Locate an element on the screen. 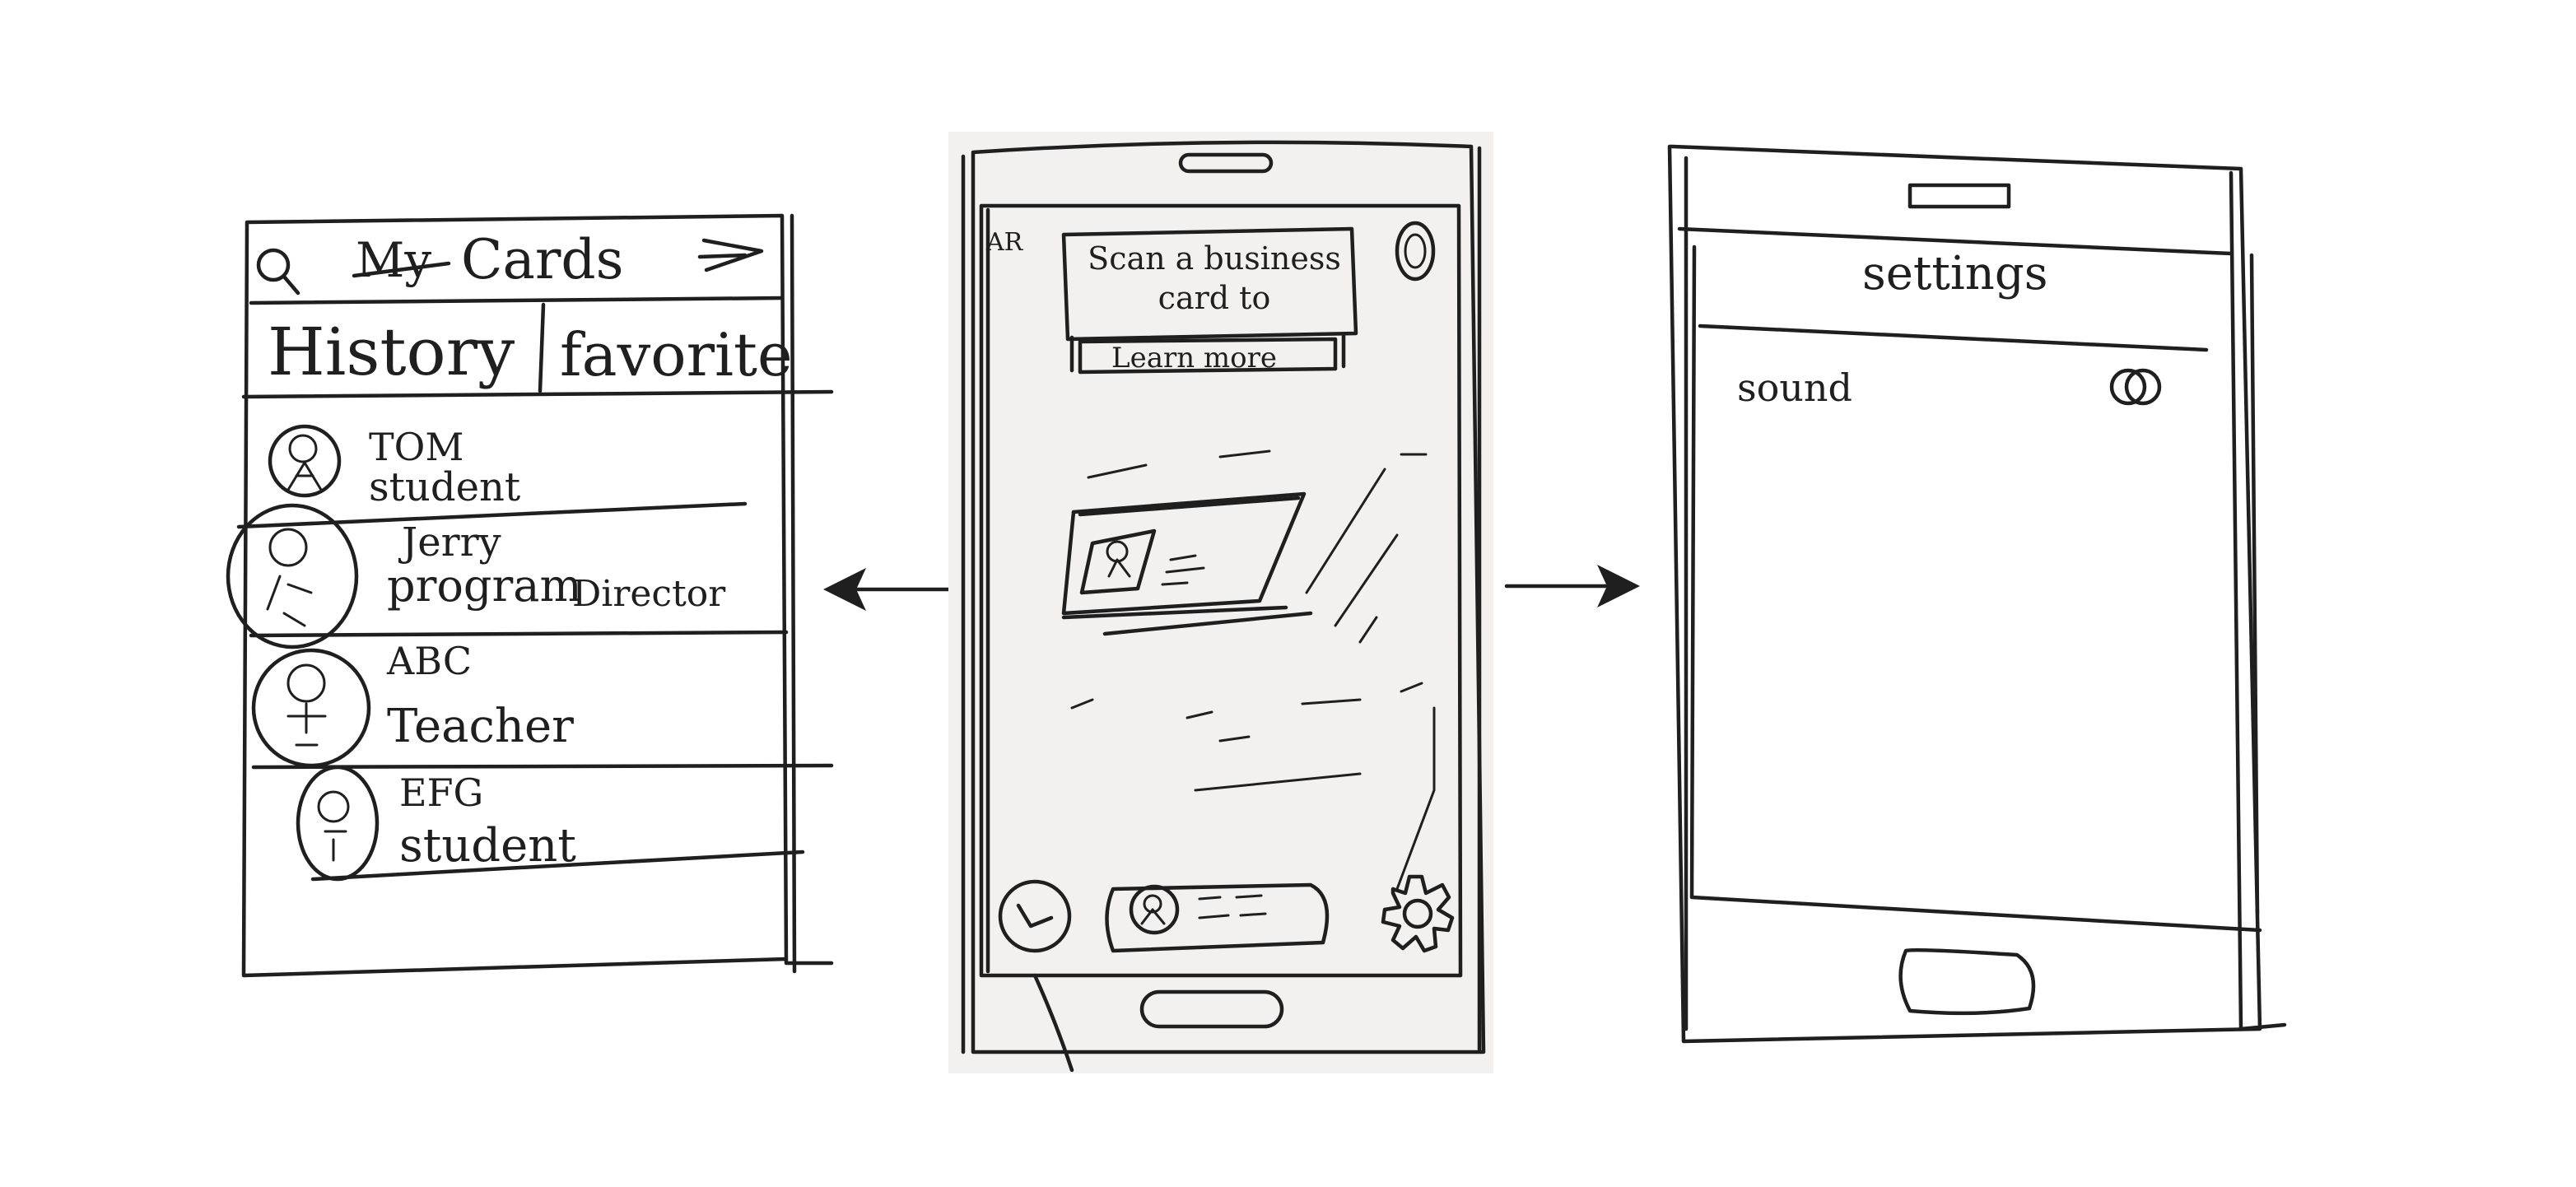  settings-title: settings is located at coordinates (1955, 273).